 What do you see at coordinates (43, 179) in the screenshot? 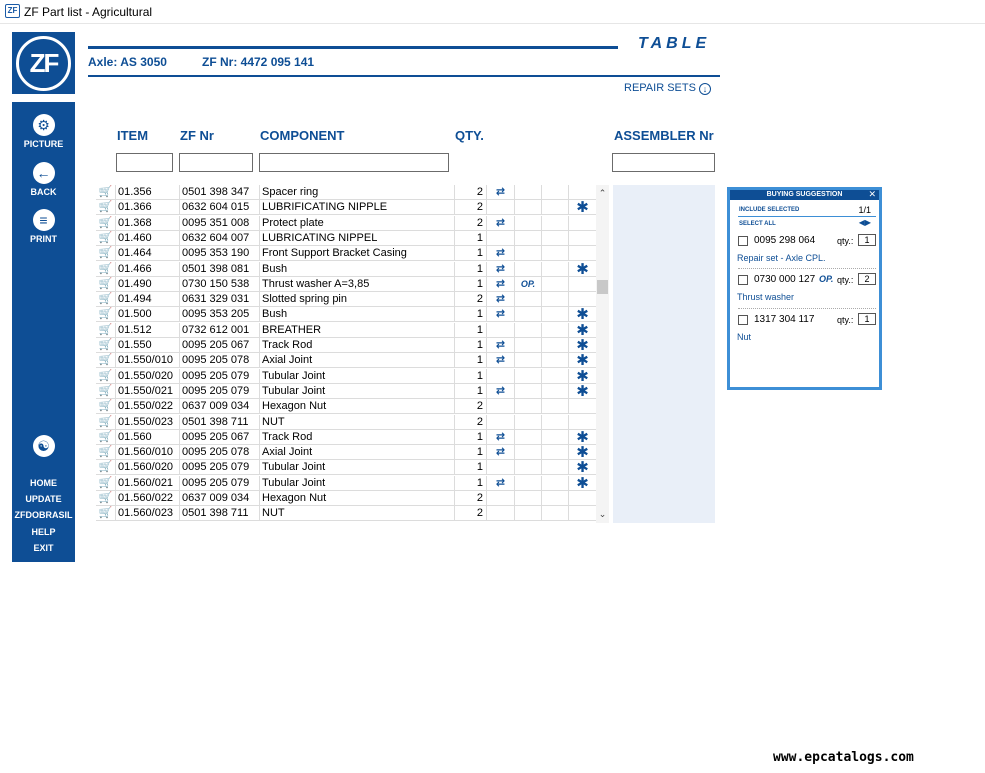
I see `back-button: ← BACK` at bounding box center [43, 179].